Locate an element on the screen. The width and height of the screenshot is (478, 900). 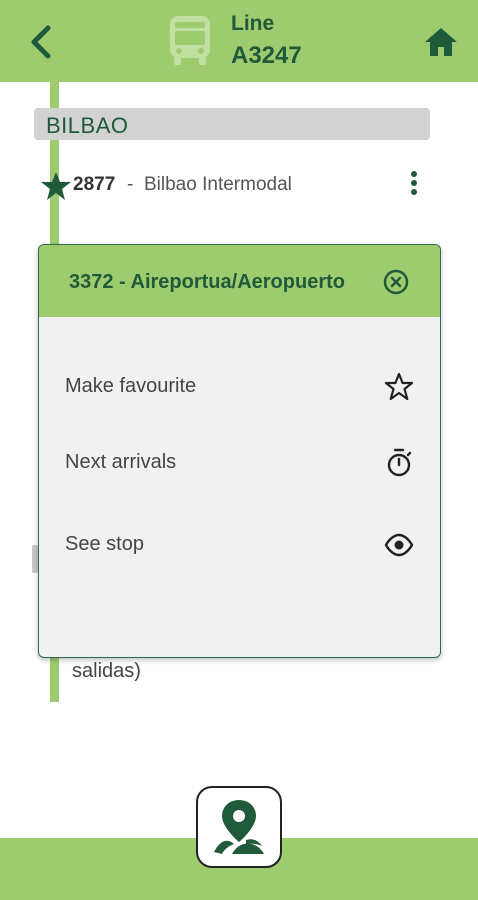
line-label: Line is located at coordinates (253, 23).